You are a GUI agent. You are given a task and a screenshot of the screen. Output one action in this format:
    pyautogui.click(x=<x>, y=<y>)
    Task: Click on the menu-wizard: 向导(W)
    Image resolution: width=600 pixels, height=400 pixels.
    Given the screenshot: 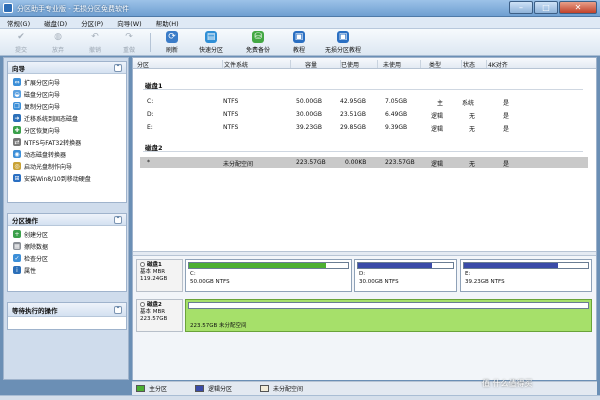 What is the action you would take?
    pyautogui.click(x=129, y=23)
    